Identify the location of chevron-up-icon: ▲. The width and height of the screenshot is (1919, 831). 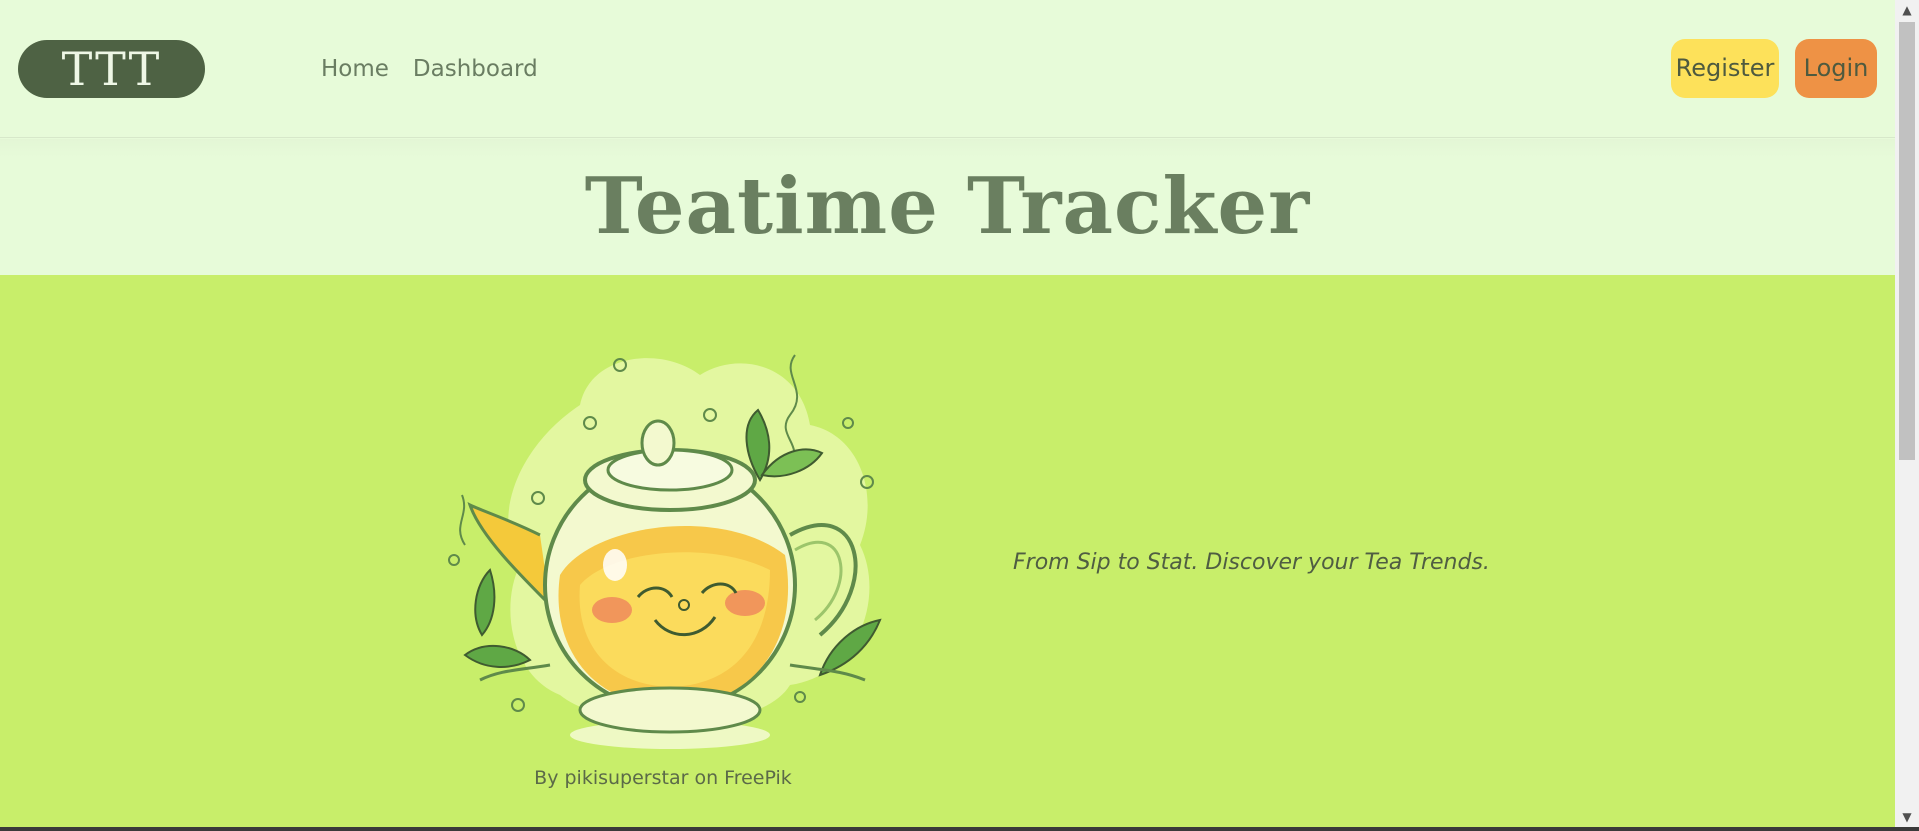
(1907, 10).